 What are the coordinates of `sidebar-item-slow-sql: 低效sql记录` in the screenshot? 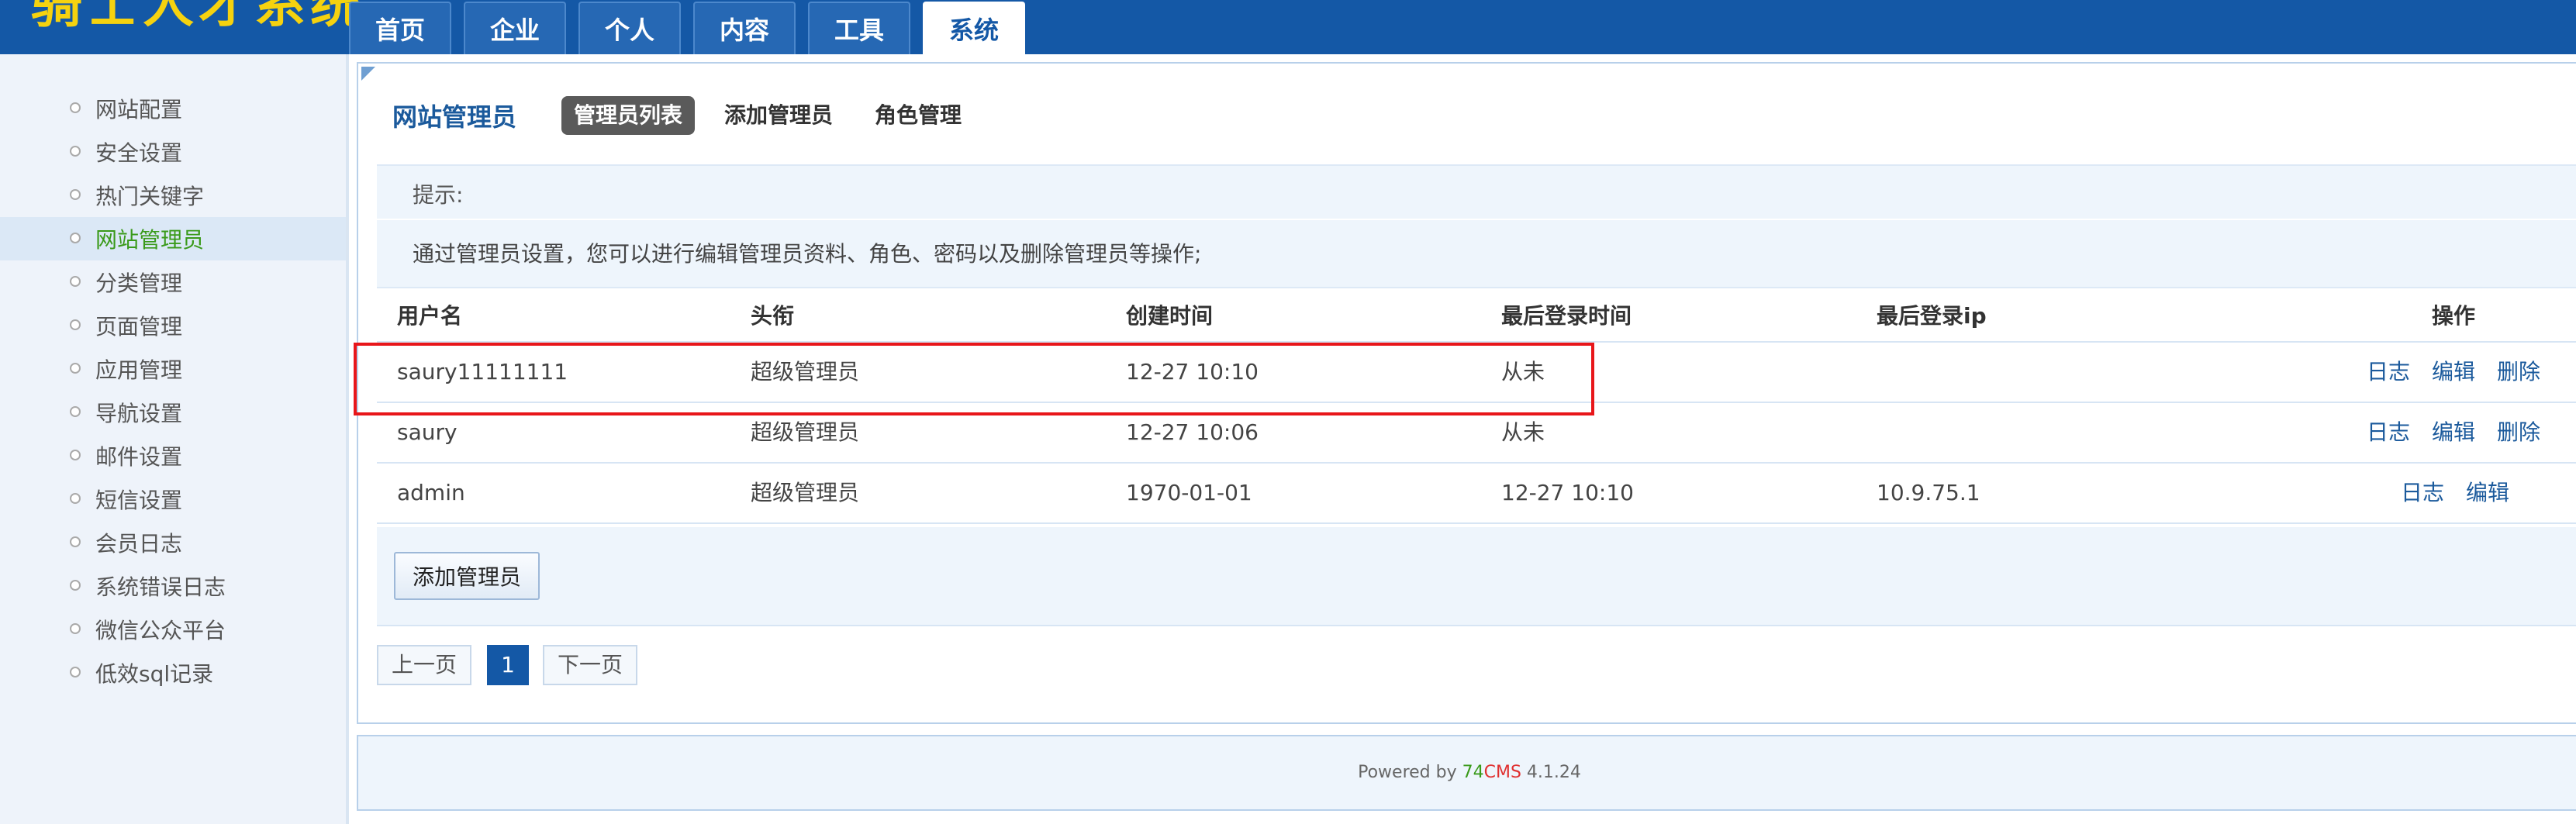 It's located at (173, 673).